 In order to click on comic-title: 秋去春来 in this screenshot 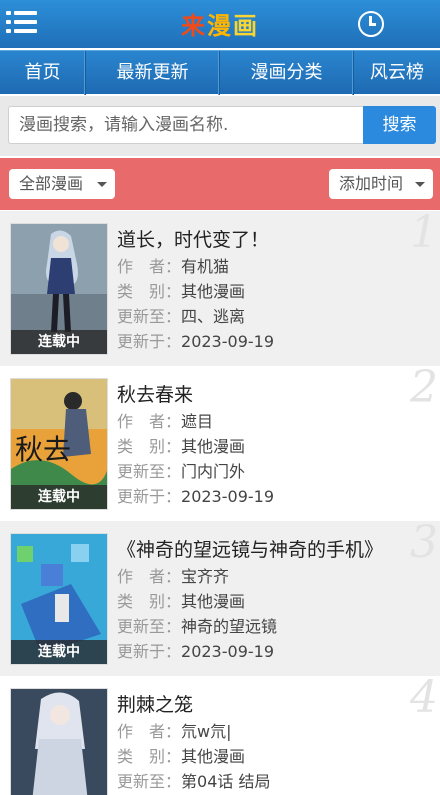, I will do `click(155, 393)`.